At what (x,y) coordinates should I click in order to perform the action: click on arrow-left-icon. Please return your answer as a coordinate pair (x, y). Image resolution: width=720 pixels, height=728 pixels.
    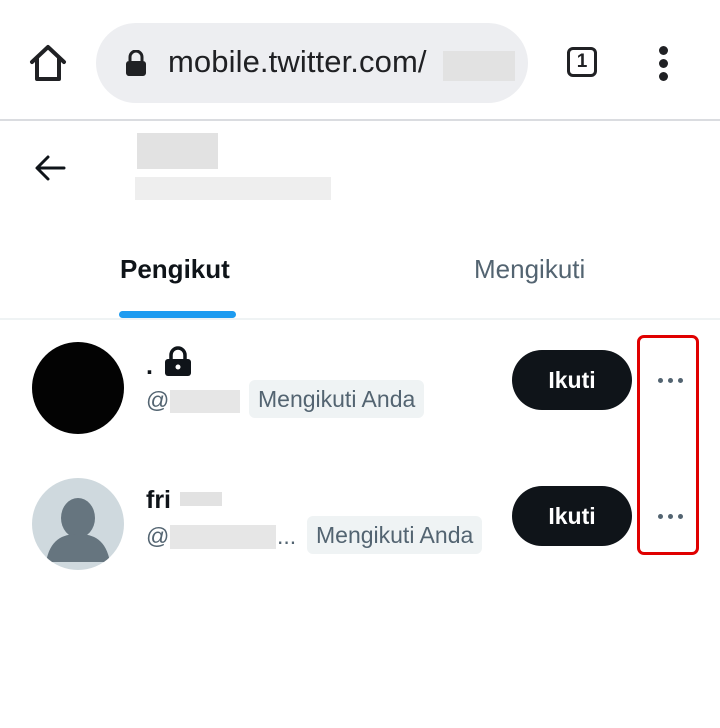
    Looking at the image, I should click on (50, 168).